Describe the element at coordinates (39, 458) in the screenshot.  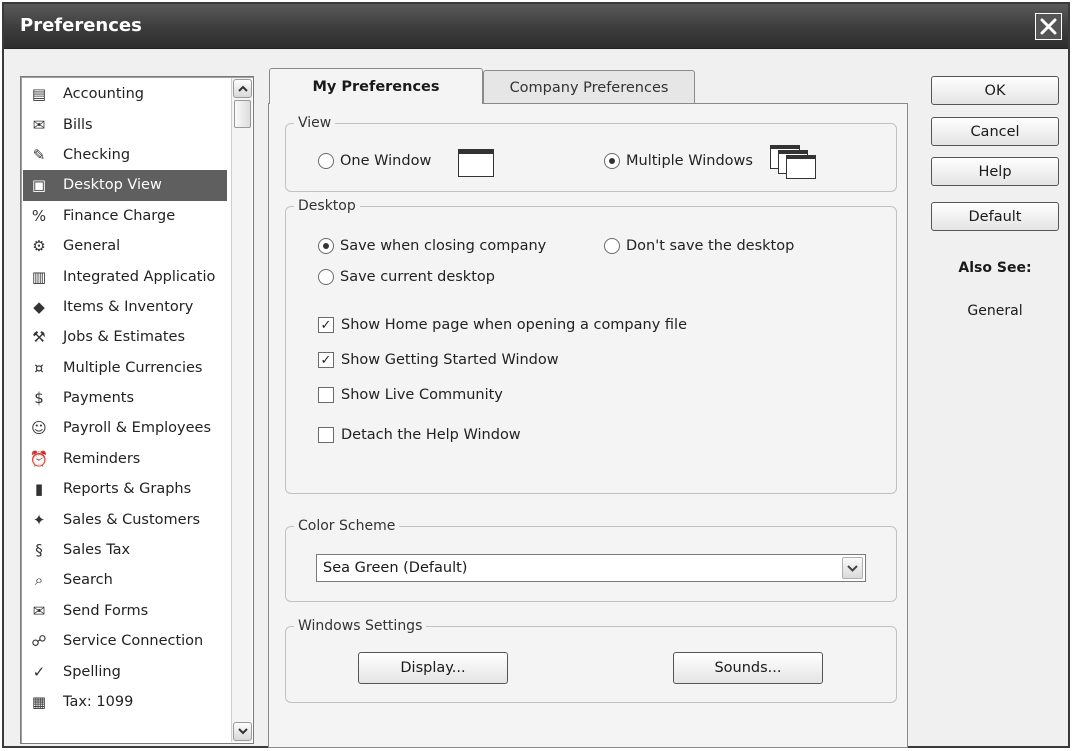
I see `reminders-icon: ⏰` at that location.